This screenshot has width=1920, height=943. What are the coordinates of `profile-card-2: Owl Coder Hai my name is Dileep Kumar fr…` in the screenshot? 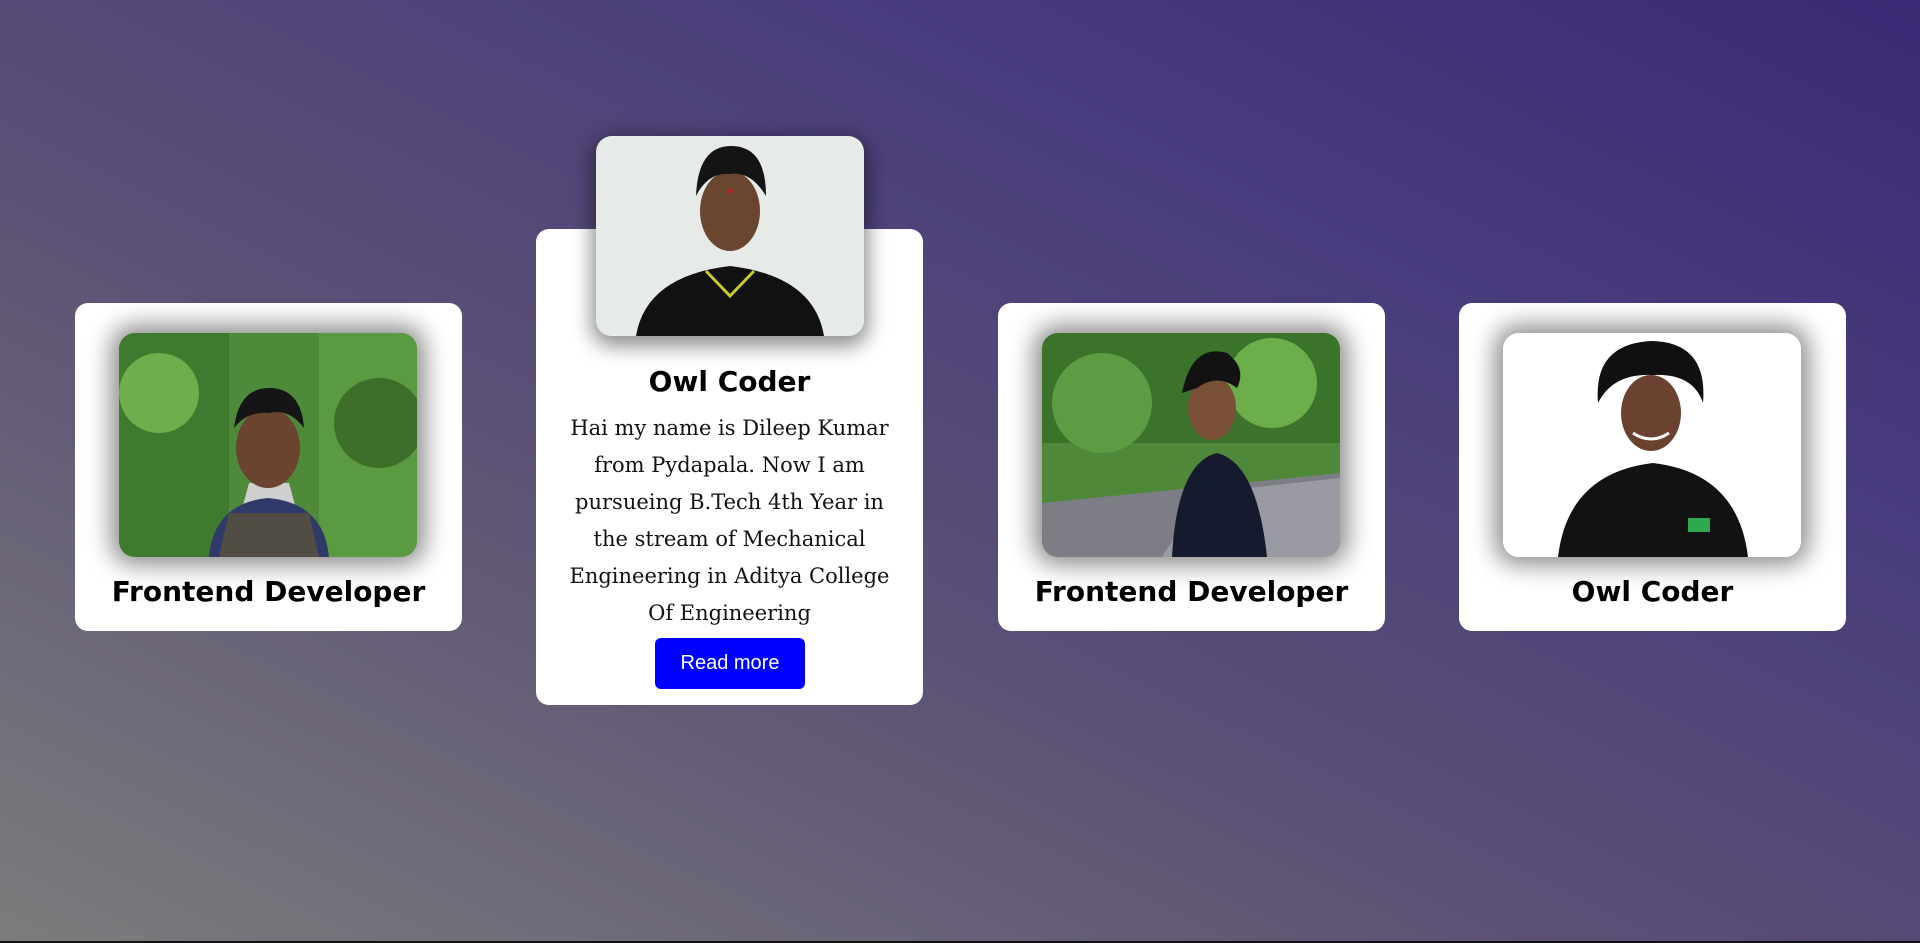 It's located at (729, 420).